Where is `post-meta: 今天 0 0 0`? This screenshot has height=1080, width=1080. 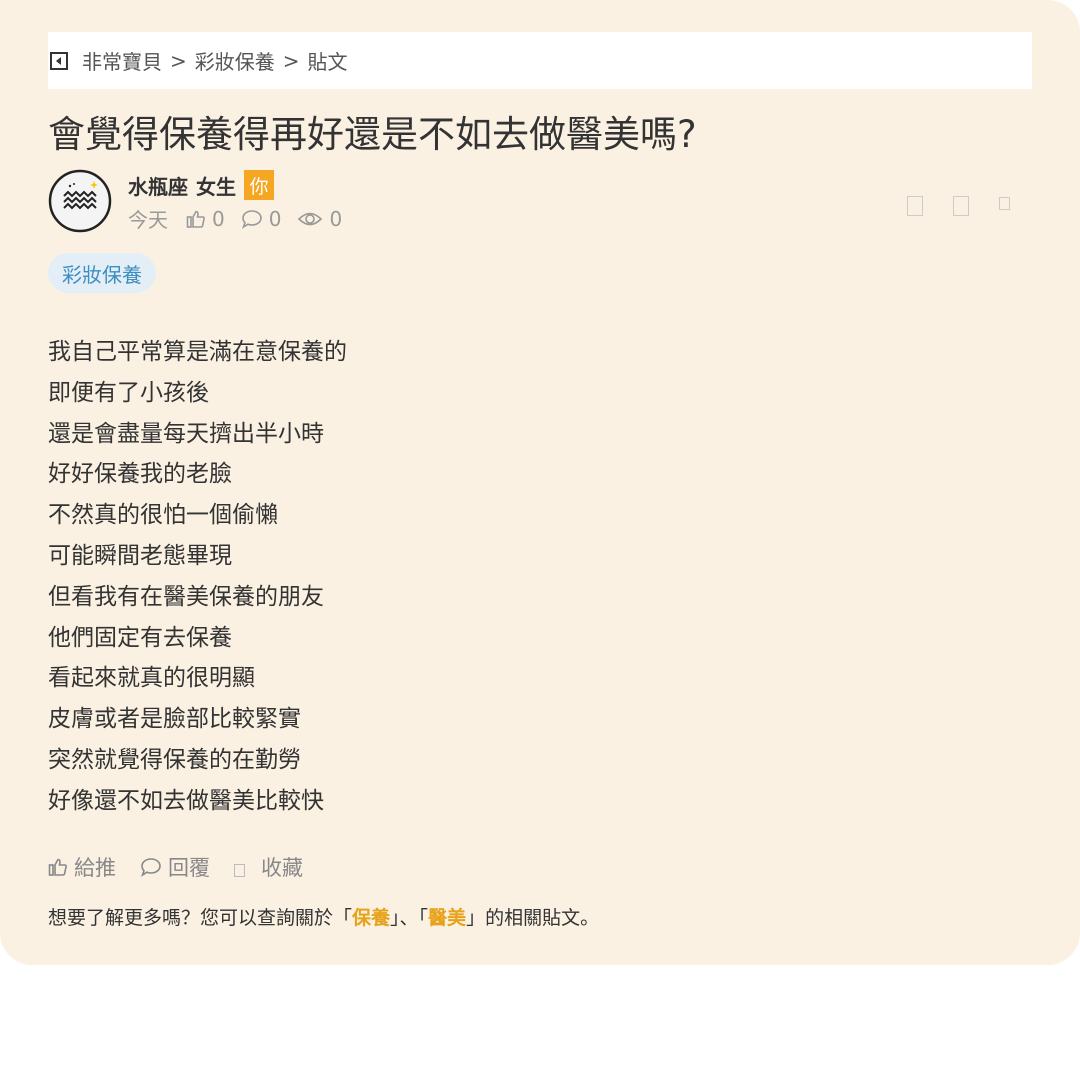 post-meta: 今天 0 0 0 is located at coordinates (243, 218).